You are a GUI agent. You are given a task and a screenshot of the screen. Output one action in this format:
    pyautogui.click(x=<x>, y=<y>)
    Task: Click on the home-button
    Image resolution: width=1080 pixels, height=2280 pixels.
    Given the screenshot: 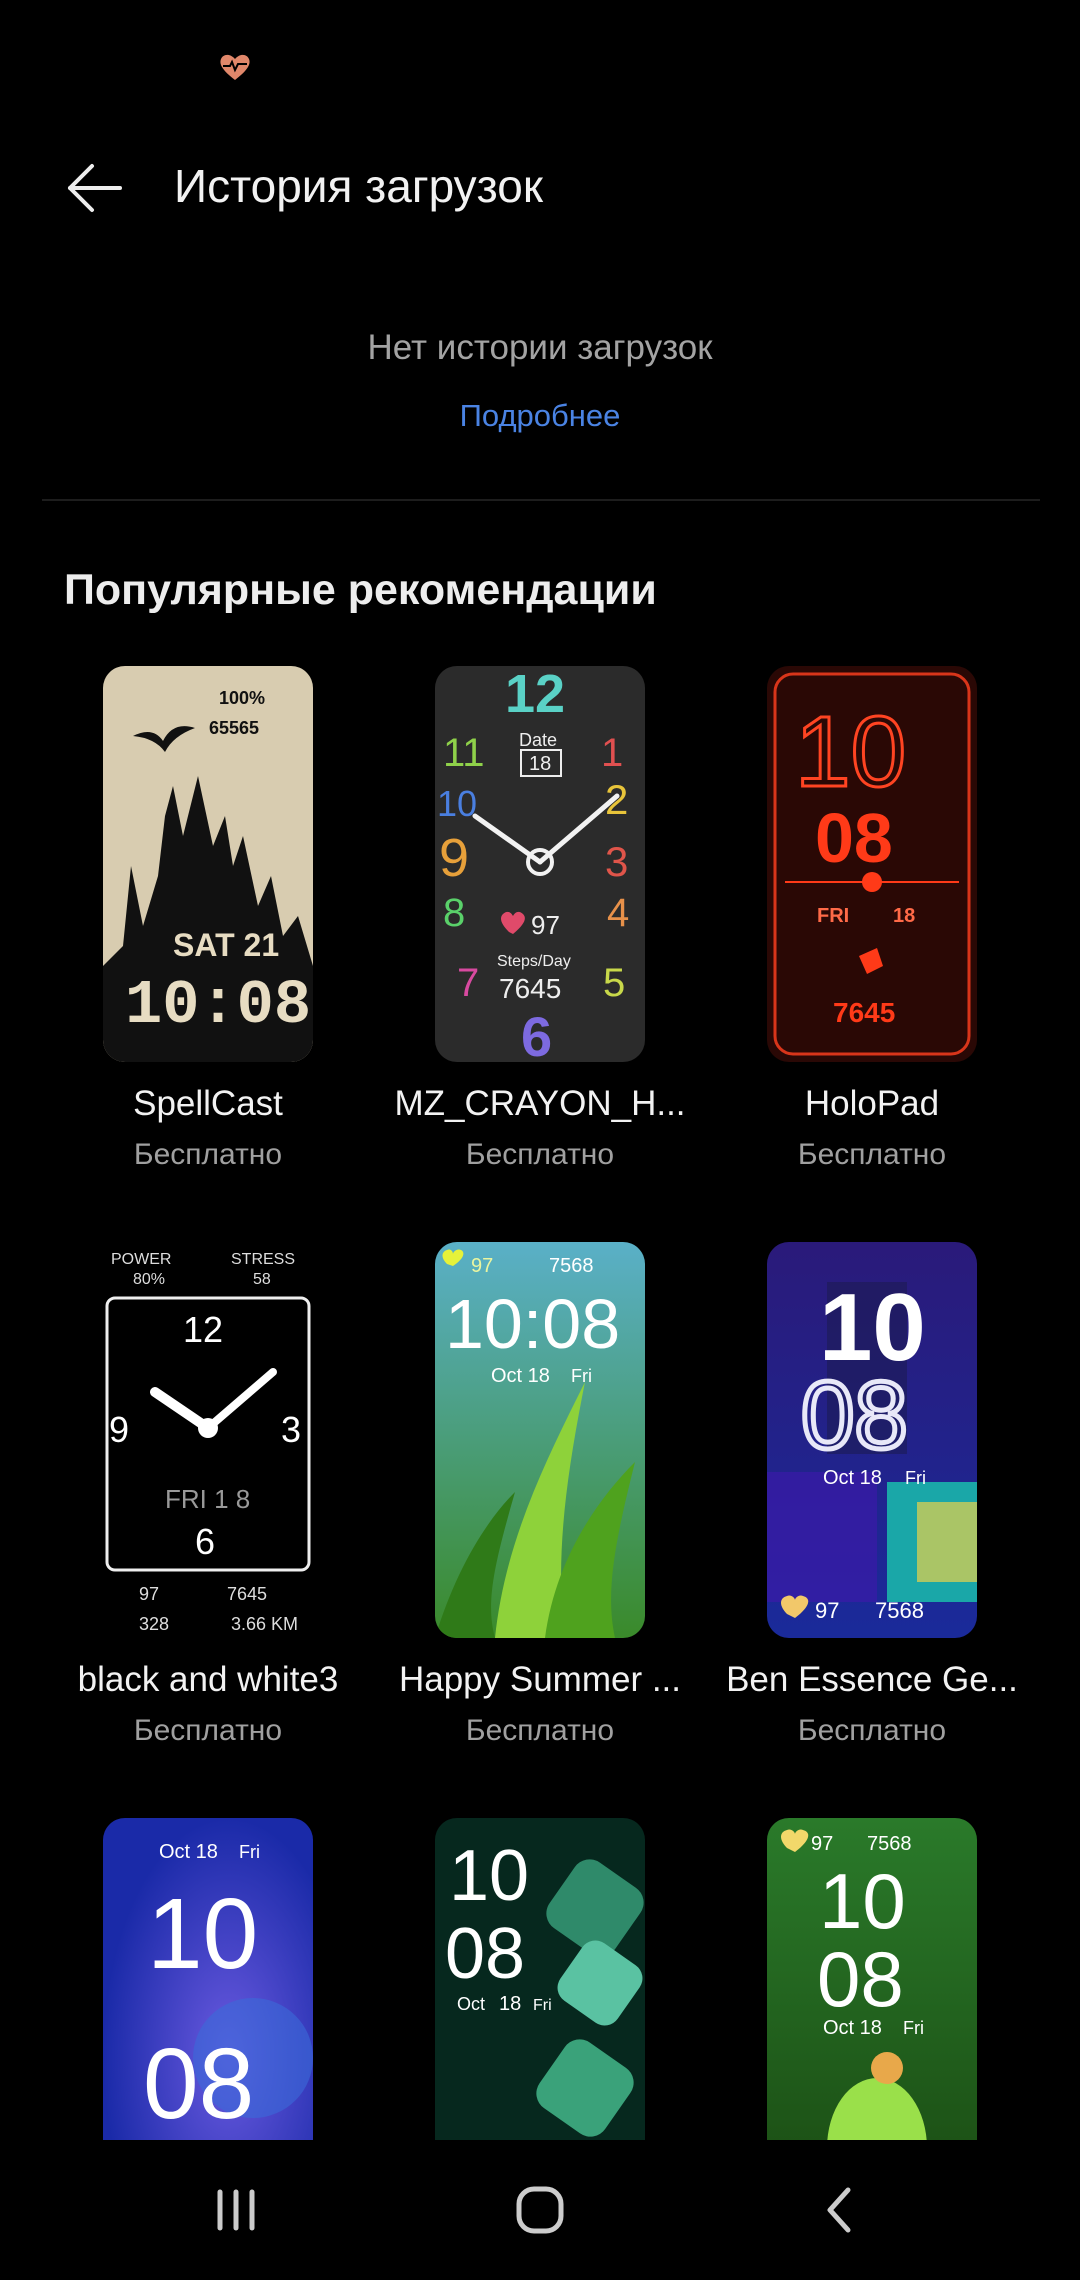 What is the action you would take?
    pyautogui.click(x=540, y=2210)
    